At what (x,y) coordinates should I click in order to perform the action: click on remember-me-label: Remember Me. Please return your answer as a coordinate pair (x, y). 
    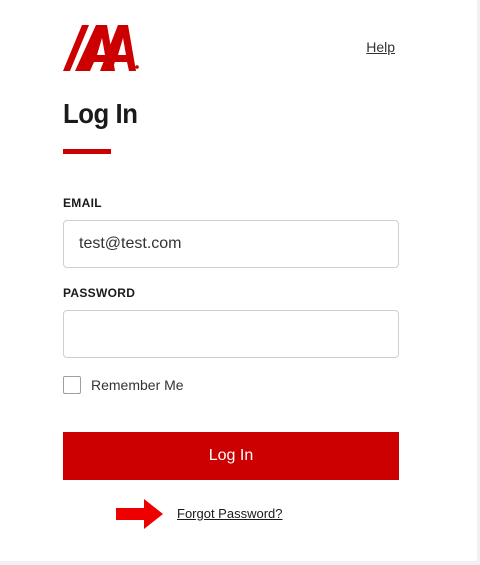
    Looking at the image, I should click on (137, 385).